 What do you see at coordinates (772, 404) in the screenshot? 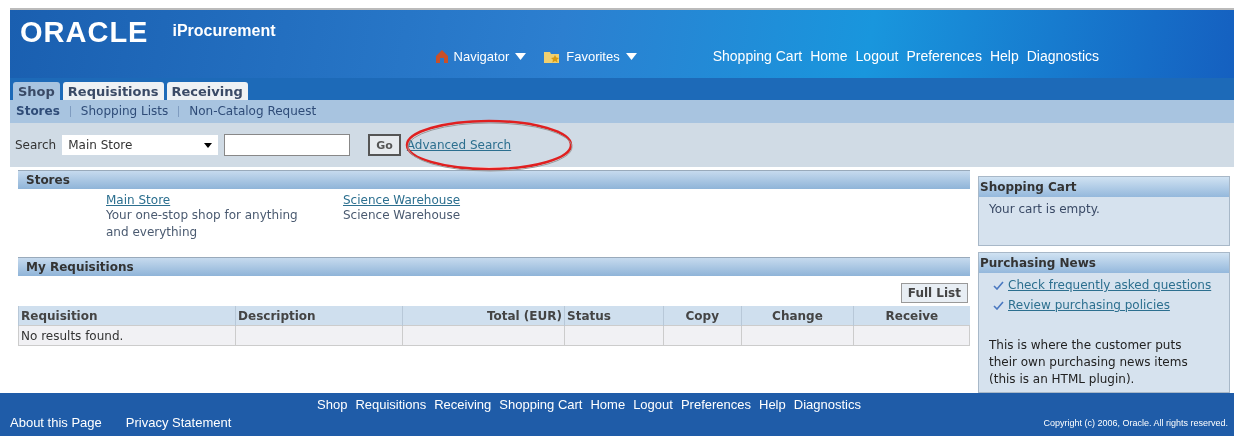
I see `footer-link: Help` at bounding box center [772, 404].